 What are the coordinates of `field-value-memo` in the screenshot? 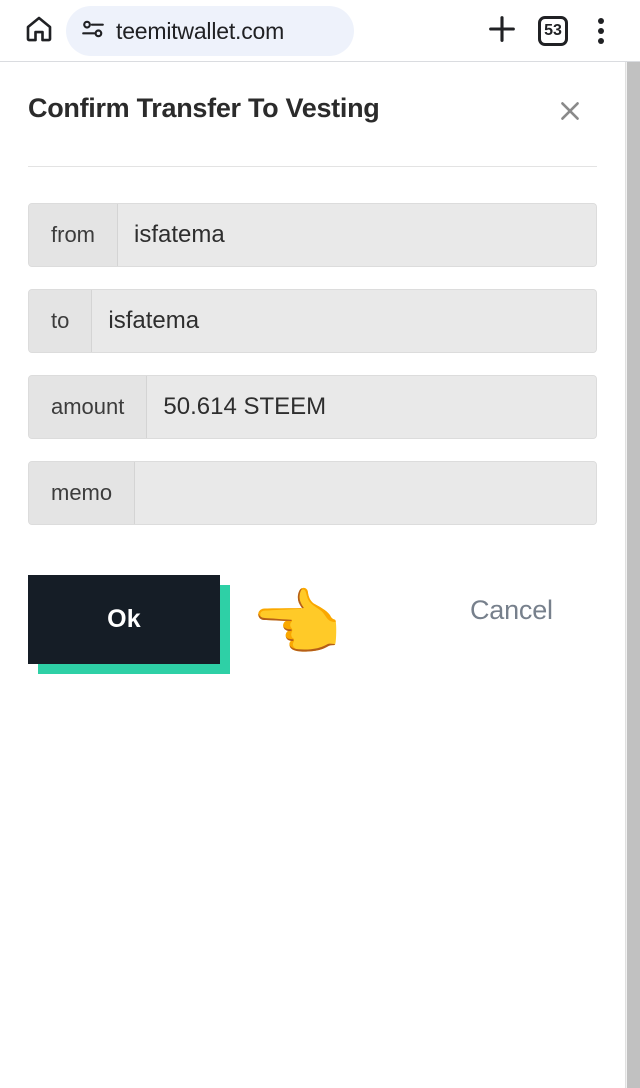 It's located at (365, 493).